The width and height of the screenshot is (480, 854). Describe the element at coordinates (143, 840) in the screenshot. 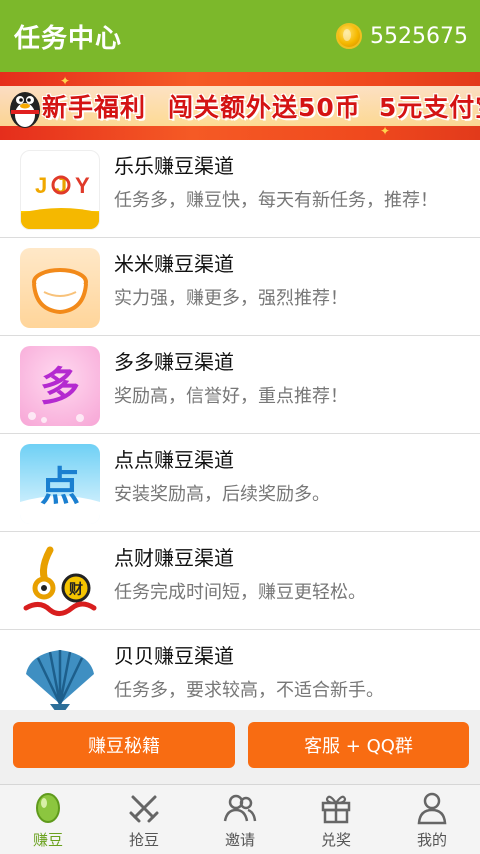

I see `nav-label: 抢豆` at that location.